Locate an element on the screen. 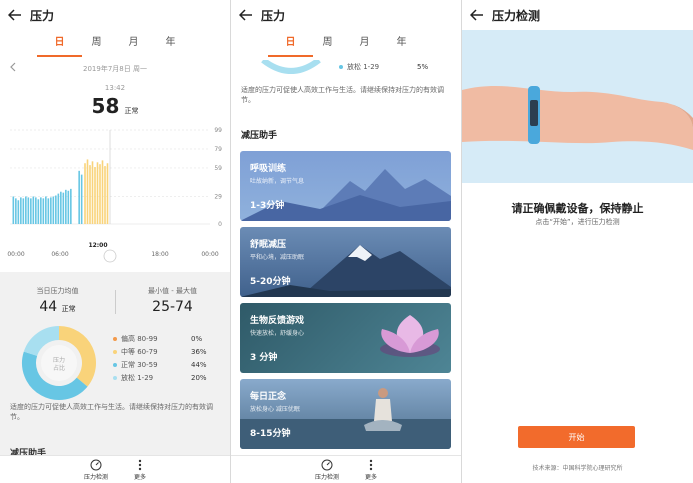 The width and height of the screenshot is (693, 483). time-marker-label: 12:00 is located at coordinates (97, 245).